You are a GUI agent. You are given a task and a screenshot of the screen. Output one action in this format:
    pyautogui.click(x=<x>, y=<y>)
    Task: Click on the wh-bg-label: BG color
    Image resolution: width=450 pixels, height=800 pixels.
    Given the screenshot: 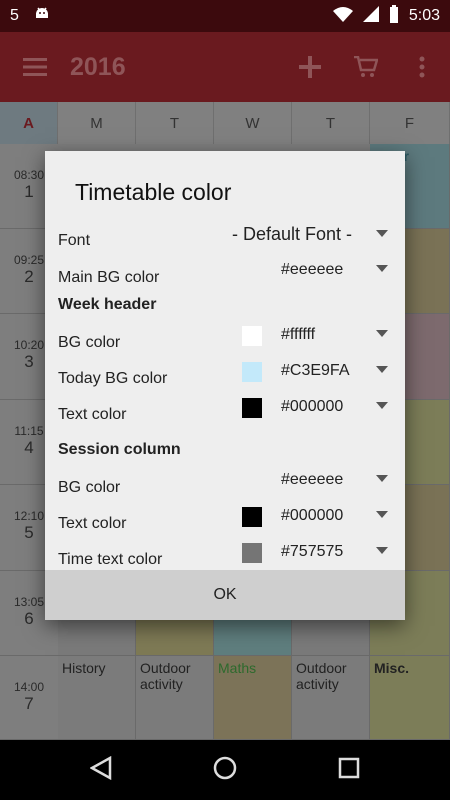 What is the action you would take?
    pyautogui.click(x=89, y=342)
    